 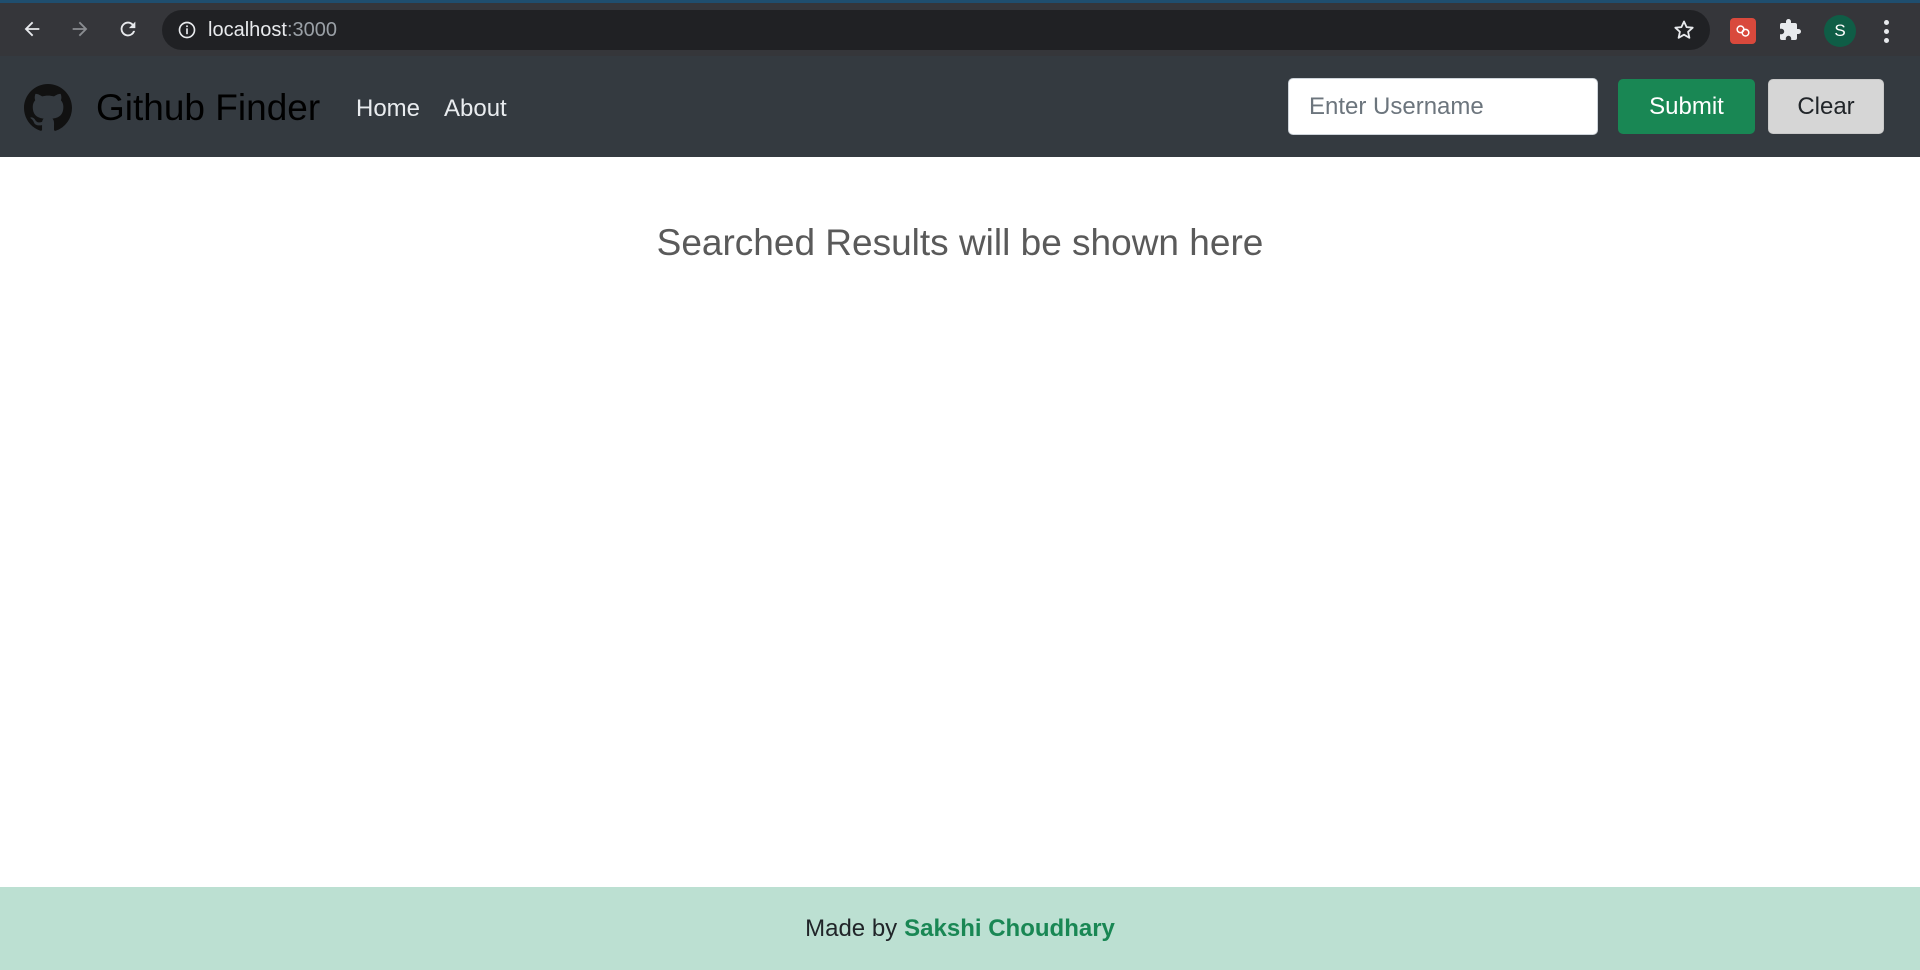 What do you see at coordinates (960, 242) in the screenshot?
I see `results-placeholder-message: Searched Results will be shown here` at bounding box center [960, 242].